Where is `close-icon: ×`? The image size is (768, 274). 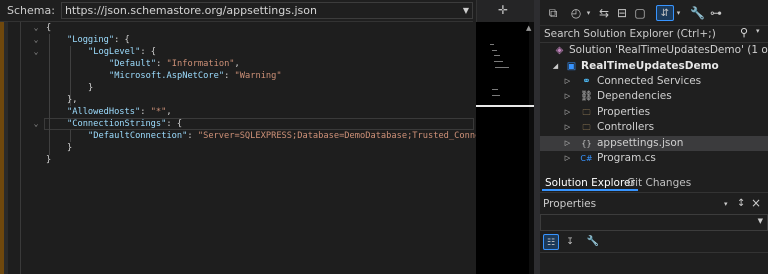
close-icon: × is located at coordinates (756, 203).